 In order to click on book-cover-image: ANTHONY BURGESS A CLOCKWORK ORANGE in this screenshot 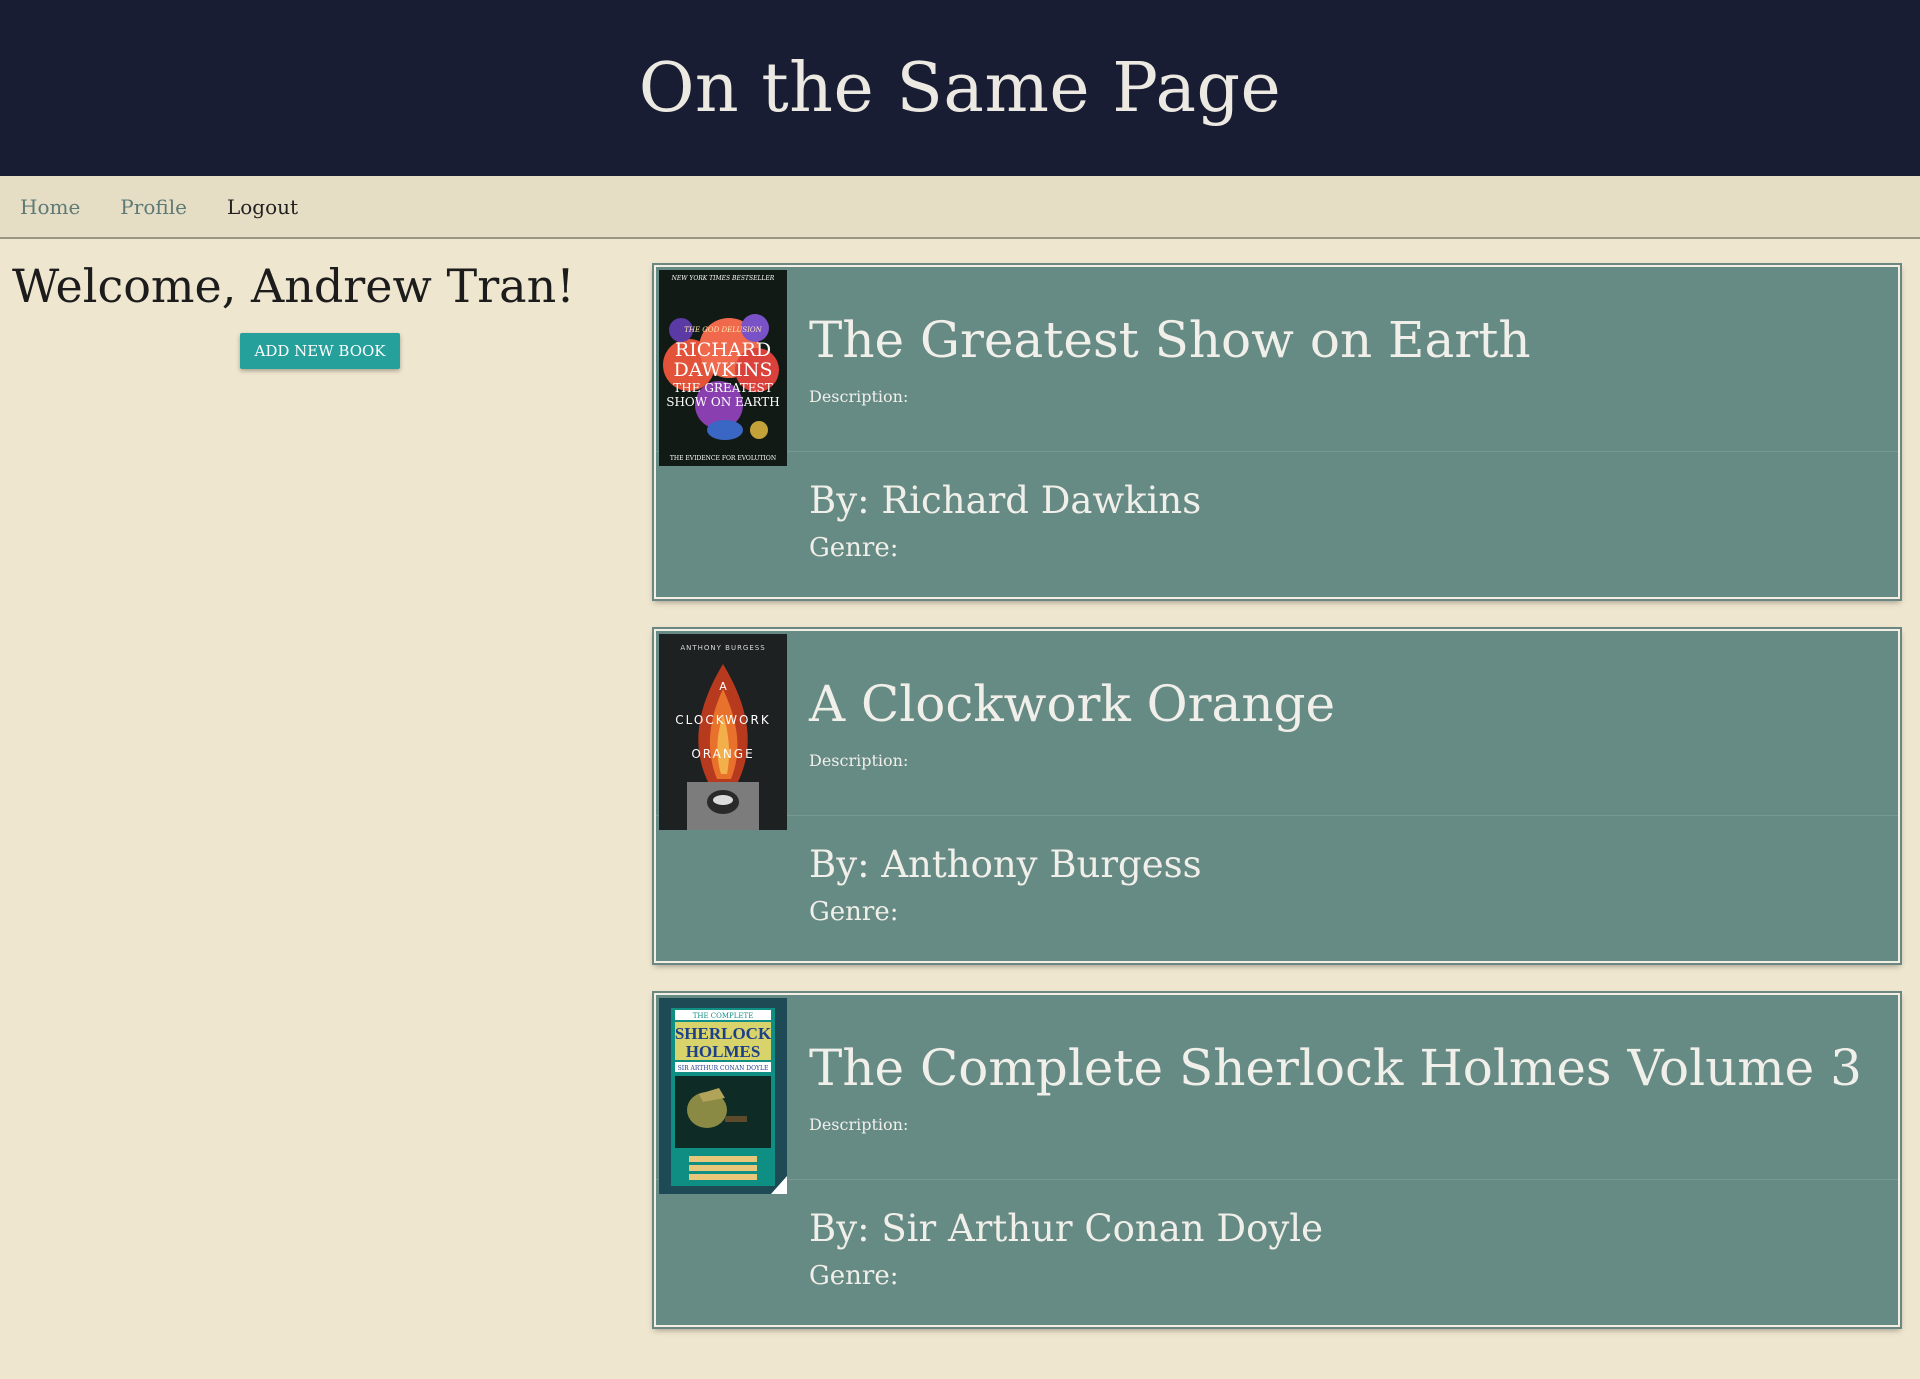, I will do `click(723, 732)`.